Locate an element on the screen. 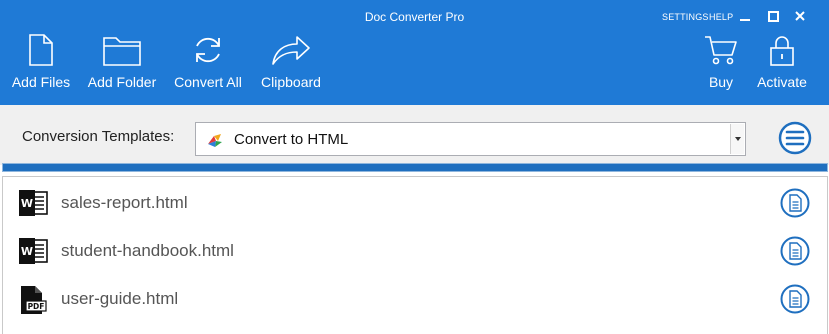  buy-button: Buy is located at coordinates (721, 66).